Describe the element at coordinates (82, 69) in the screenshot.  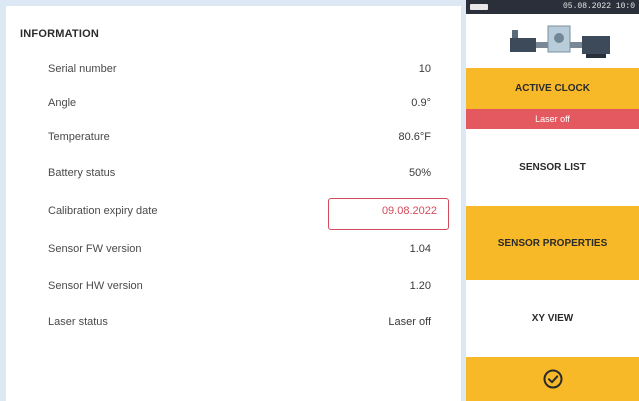
I see `row-label: Serial number` at that location.